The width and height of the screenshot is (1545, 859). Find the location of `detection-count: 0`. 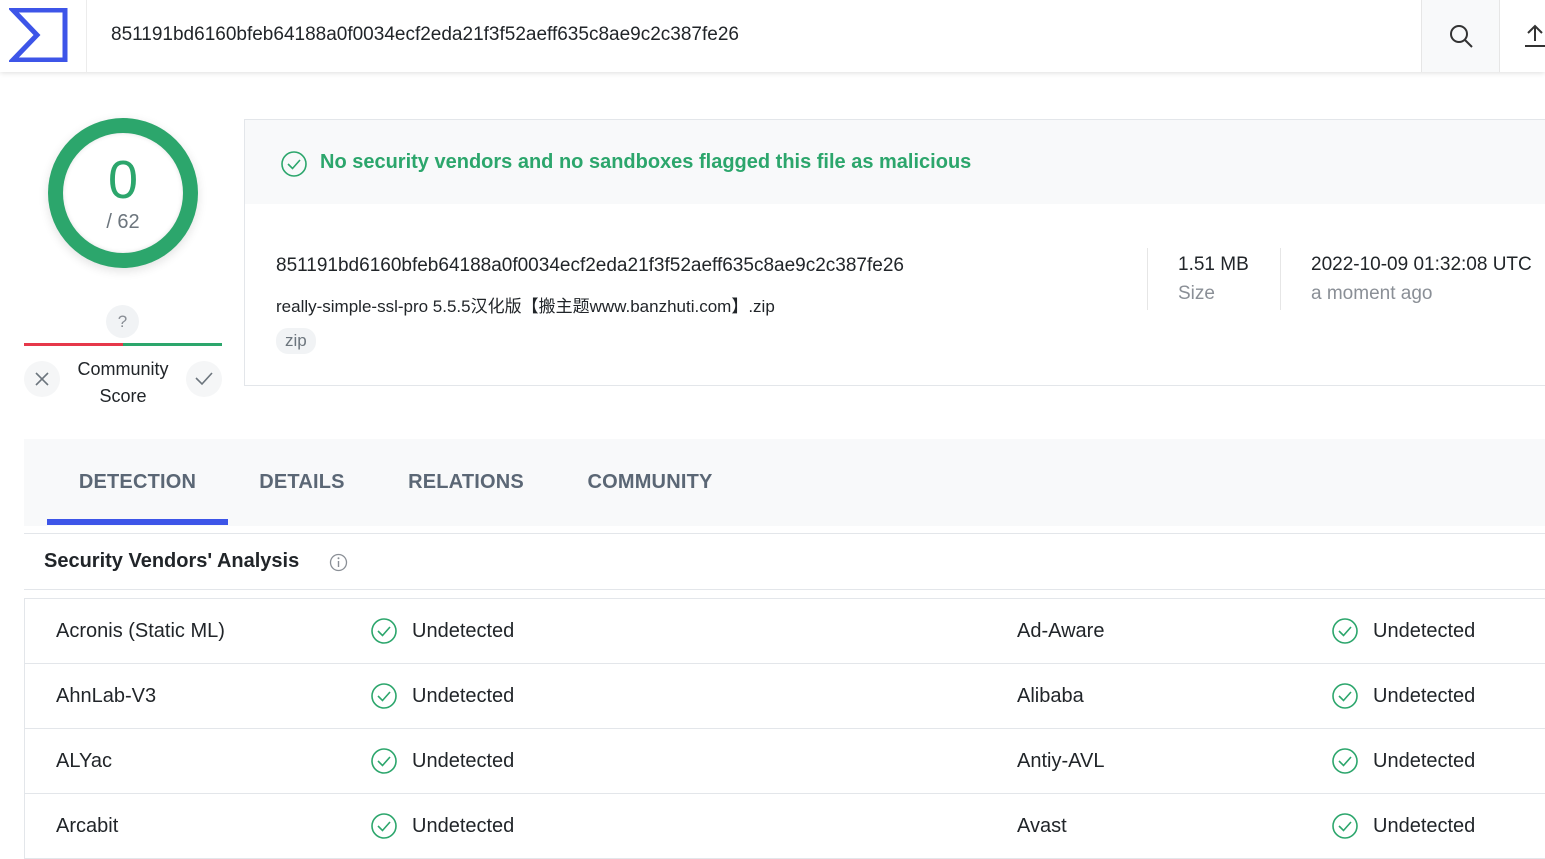

detection-count: 0 is located at coordinates (123, 180).